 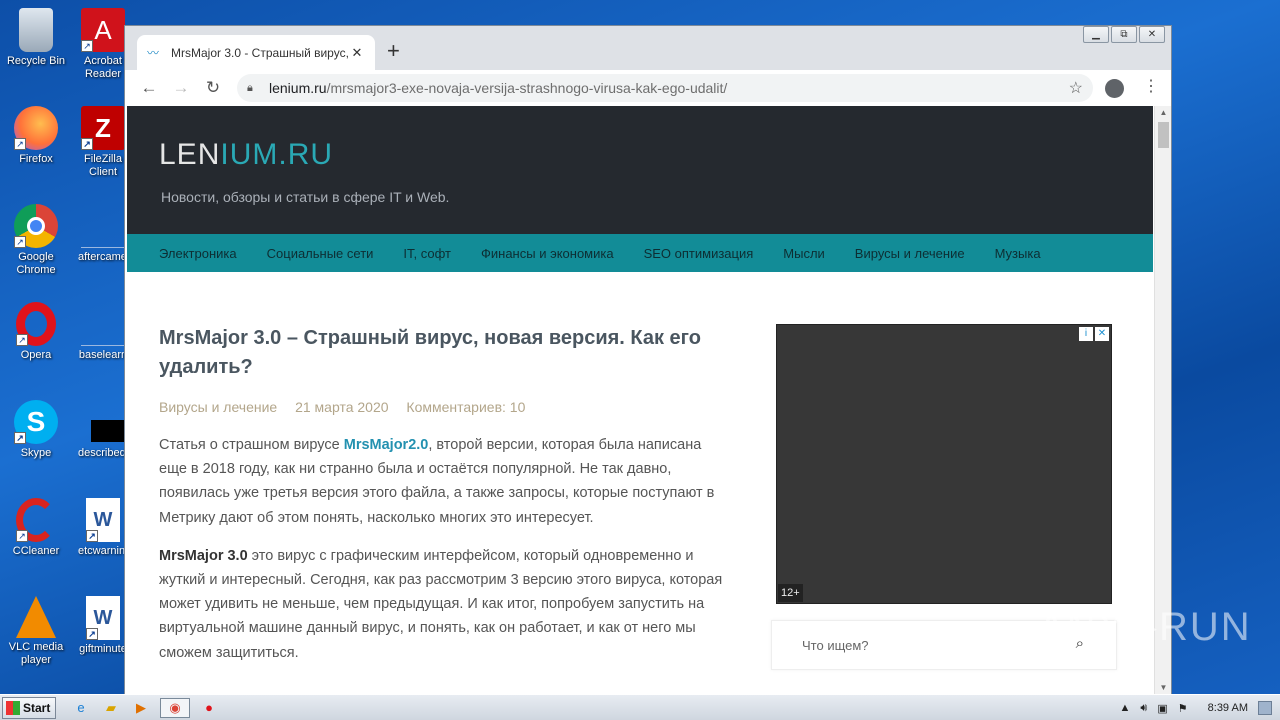 I want to click on start-label: Start, so click(x=37, y=707).